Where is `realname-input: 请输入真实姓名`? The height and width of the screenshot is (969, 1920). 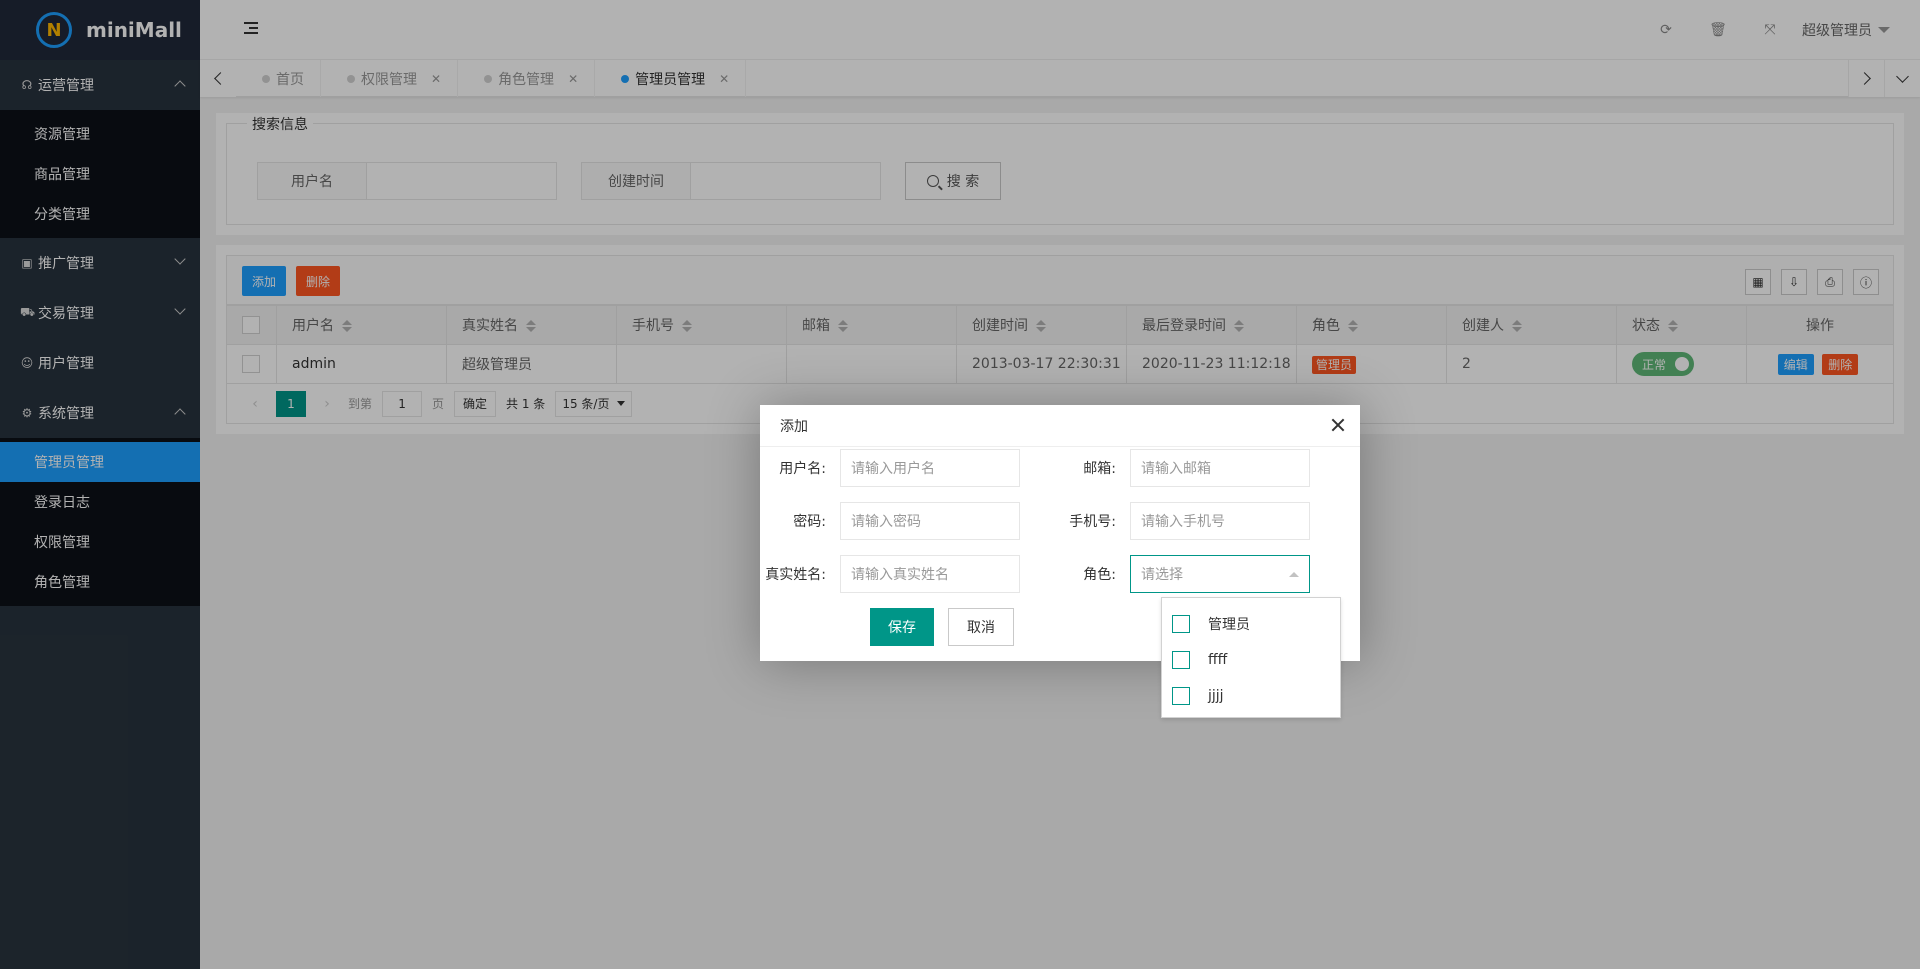
realname-input: 请输入真实姓名 is located at coordinates (930, 574).